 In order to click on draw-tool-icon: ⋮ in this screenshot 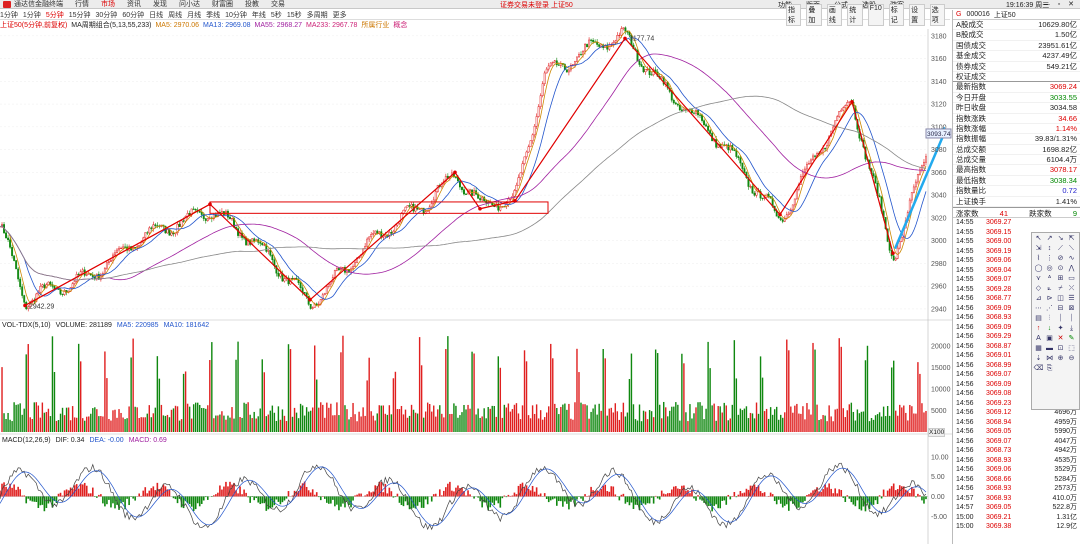, I will do `click(1049, 259)`.